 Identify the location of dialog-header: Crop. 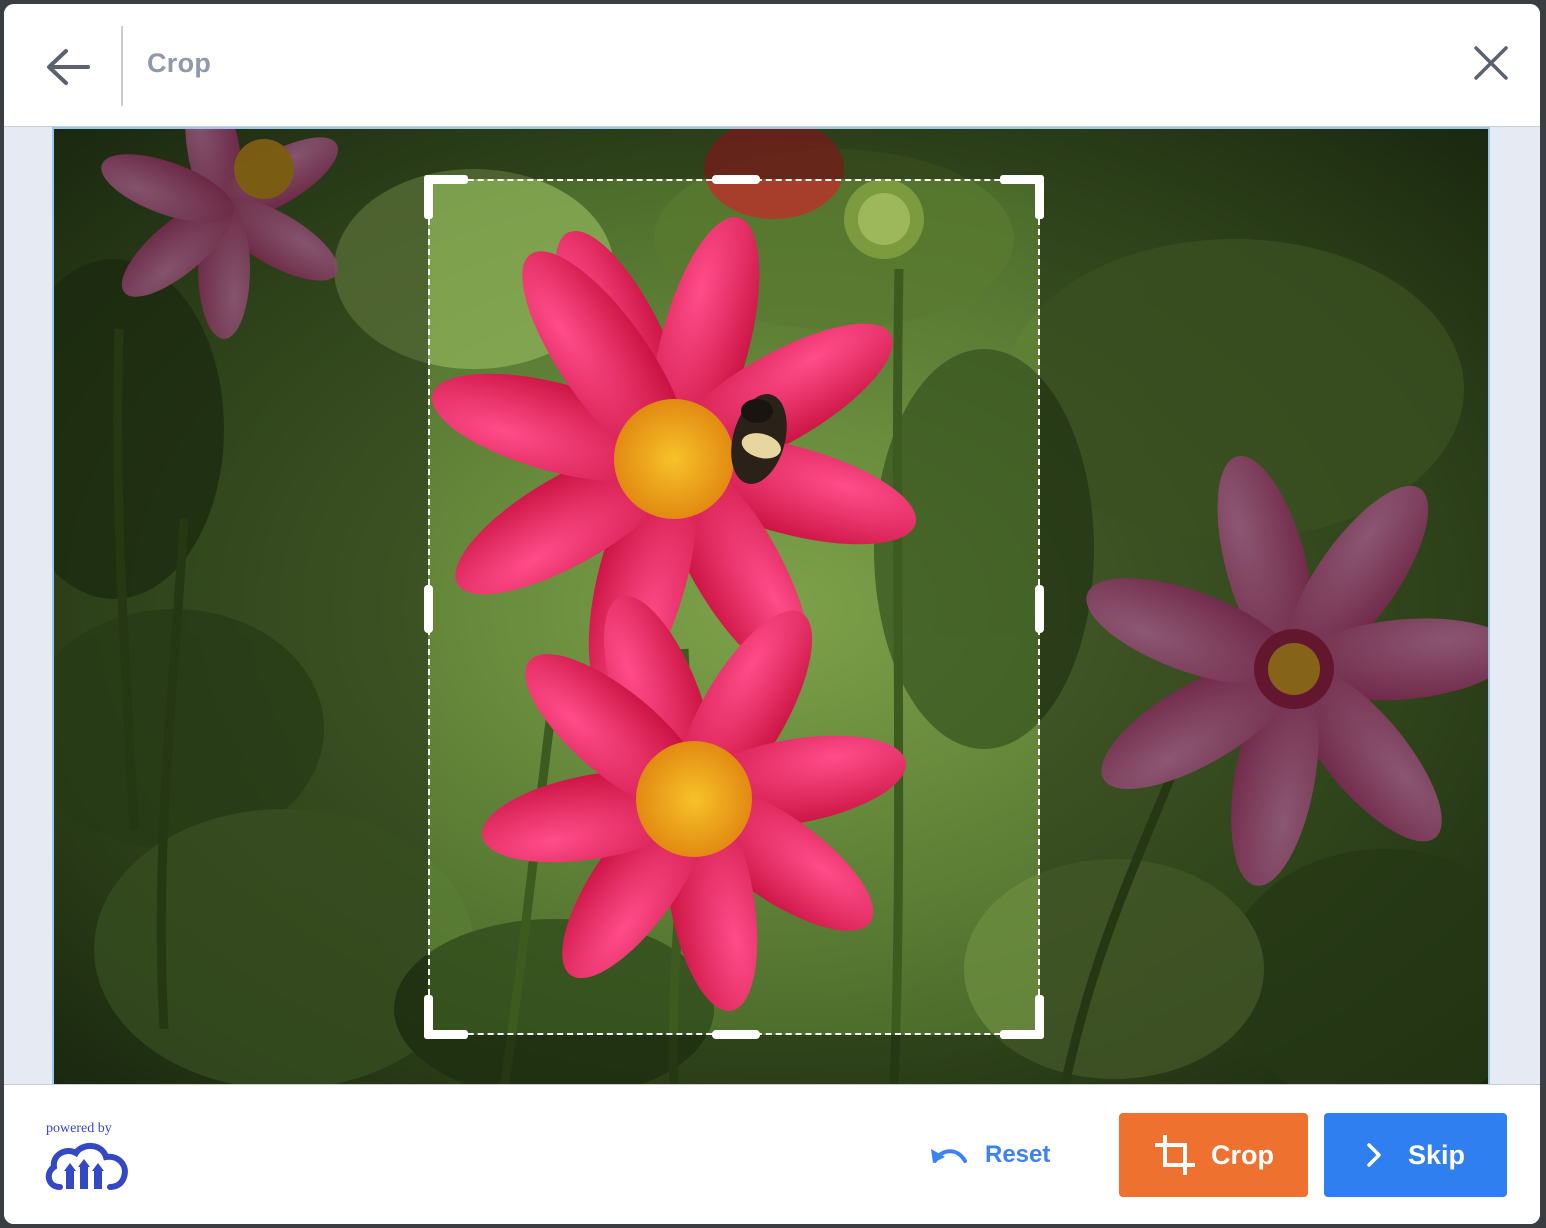
(772, 65).